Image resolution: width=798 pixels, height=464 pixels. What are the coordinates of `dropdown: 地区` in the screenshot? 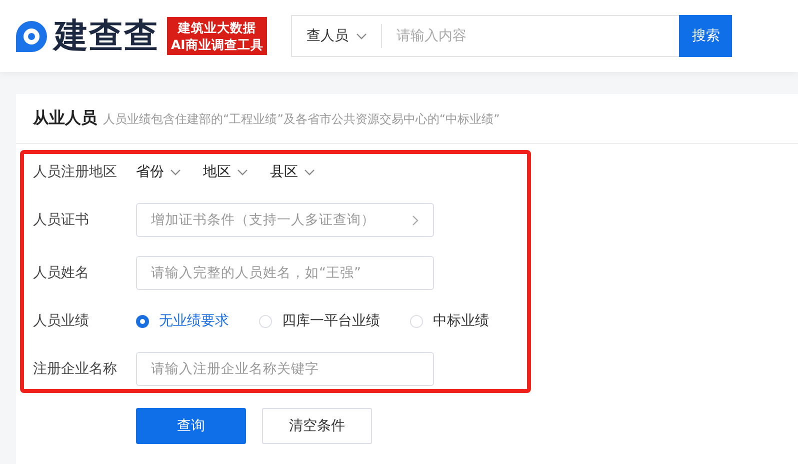 It's located at (225, 172).